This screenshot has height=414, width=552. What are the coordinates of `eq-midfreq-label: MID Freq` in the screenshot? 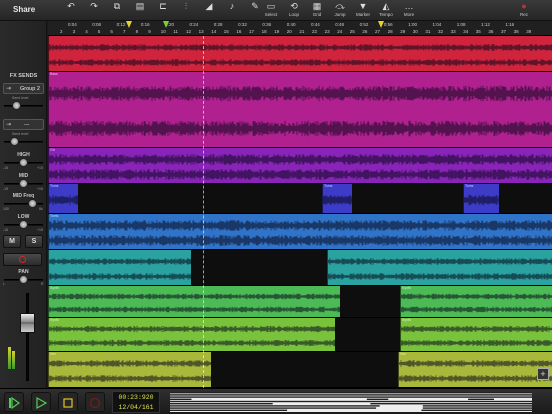 It's located at (23, 196).